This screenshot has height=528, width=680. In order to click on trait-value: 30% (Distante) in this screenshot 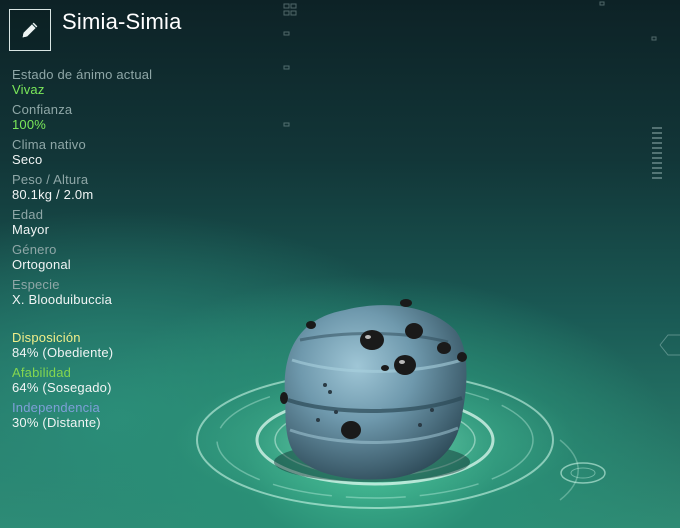, I will do `click(56, 422)`.